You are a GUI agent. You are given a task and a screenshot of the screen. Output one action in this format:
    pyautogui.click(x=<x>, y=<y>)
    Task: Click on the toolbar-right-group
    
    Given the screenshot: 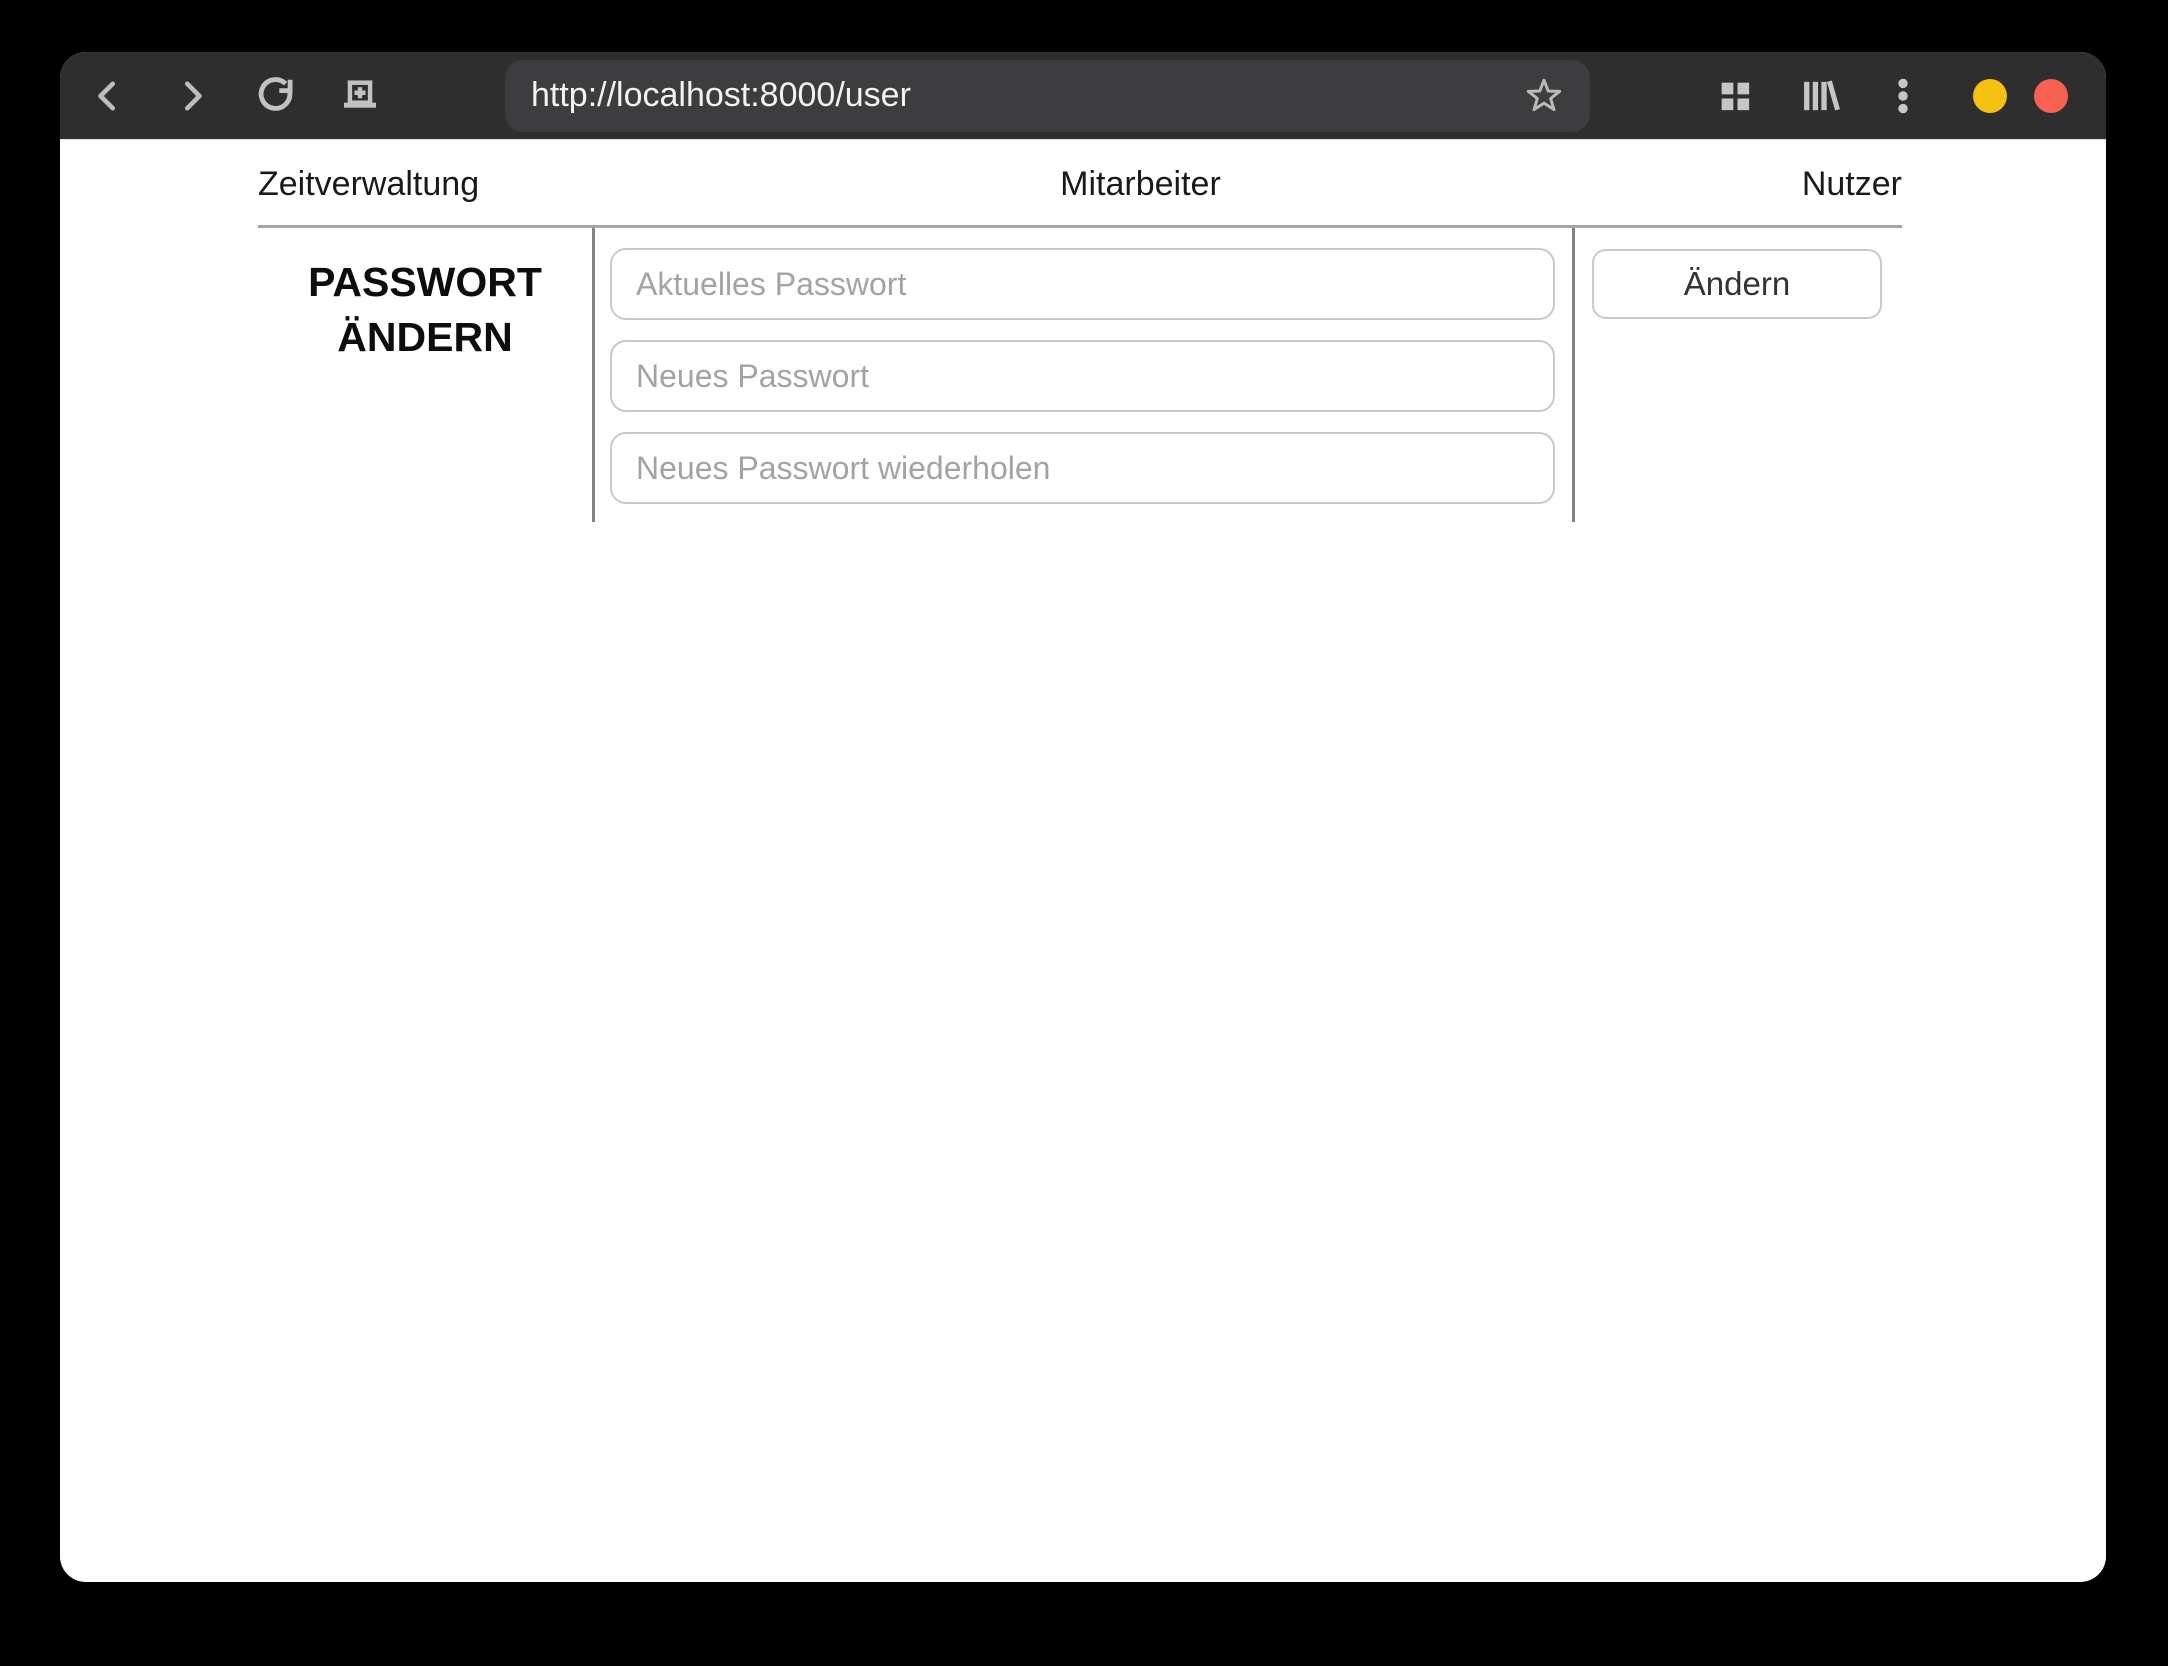 What is the action you would take?
    pyautogui.click(x=1819, y=96)
    